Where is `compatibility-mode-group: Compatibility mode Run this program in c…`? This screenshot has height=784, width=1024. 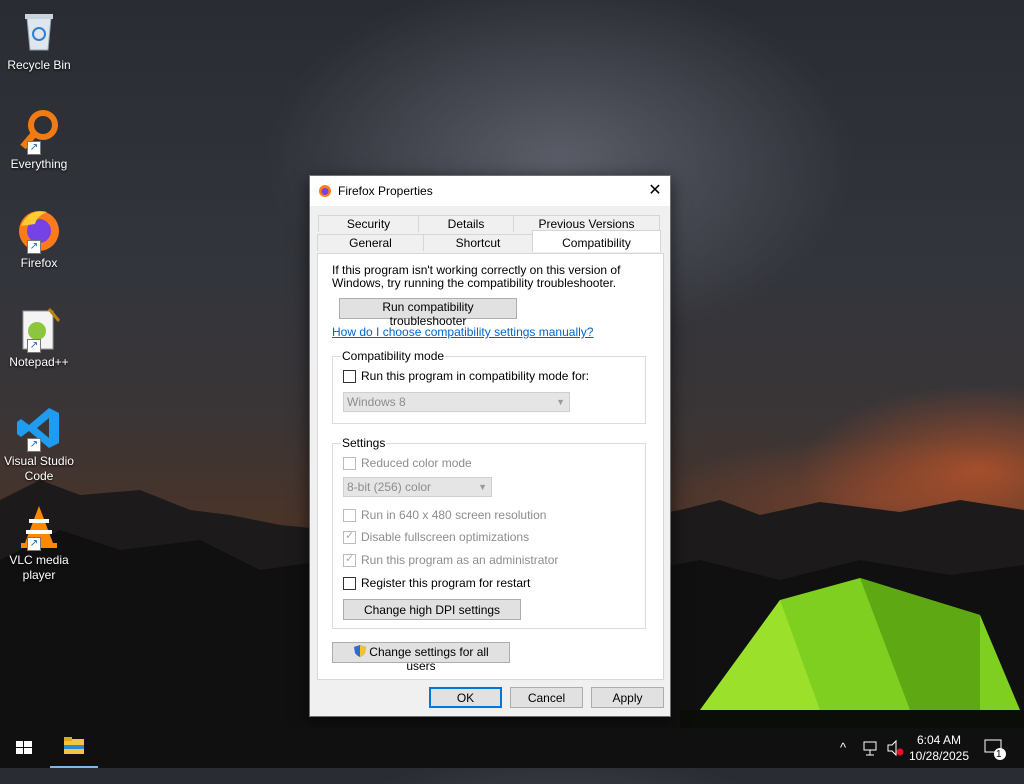 compatibility-mode-group: Compatibility mode Run this program in c… is located at coordinates (489, 386).